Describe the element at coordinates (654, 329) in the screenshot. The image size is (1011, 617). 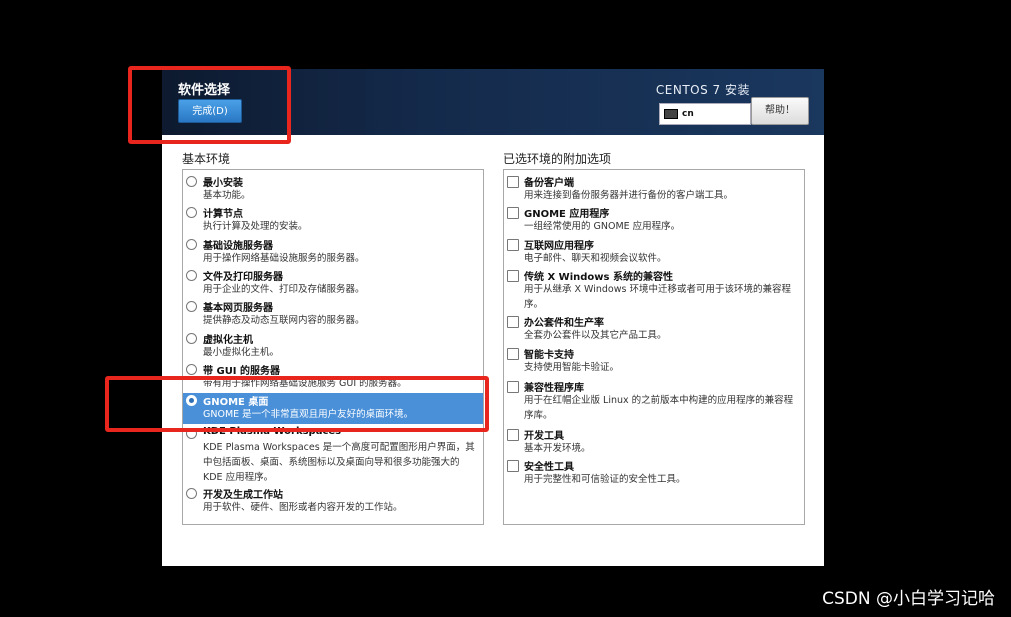
I see `addon-item: 办公套件和生产率 全套办公套件以及其它产品工具。` at that location.